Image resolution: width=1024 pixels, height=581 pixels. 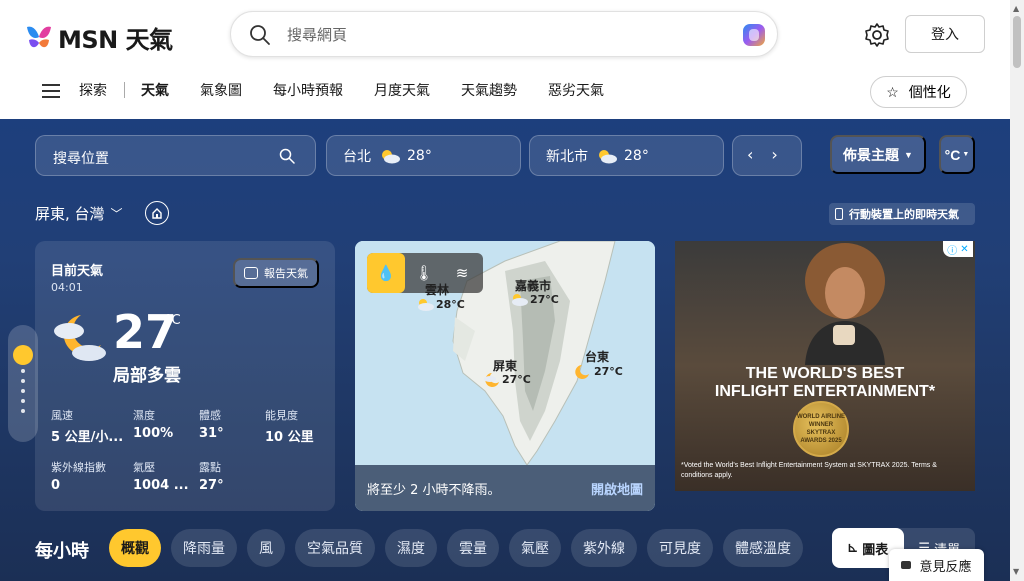 I want to click on weather-nav: 探索 天氣 氣象圖 每小時預報 月度天氣 天氣趨勢 惡劣天氣 ☆ 個性化, so click(x=505, y=94).